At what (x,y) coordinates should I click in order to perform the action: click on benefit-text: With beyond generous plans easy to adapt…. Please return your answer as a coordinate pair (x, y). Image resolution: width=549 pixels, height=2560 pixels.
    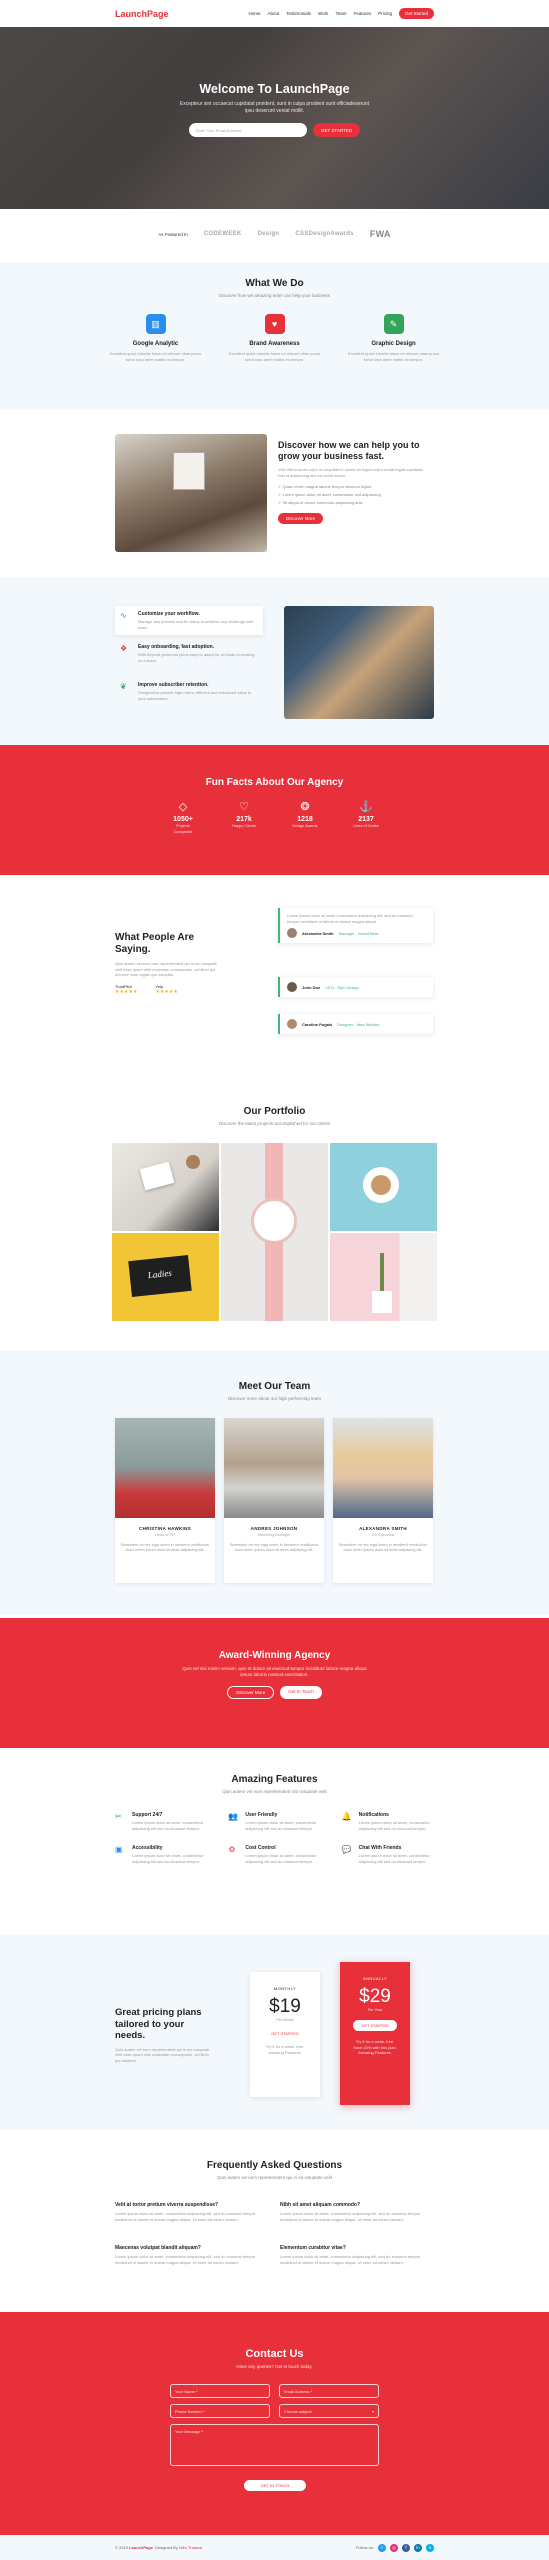
    Looking at the image, I should click on (196, 657).